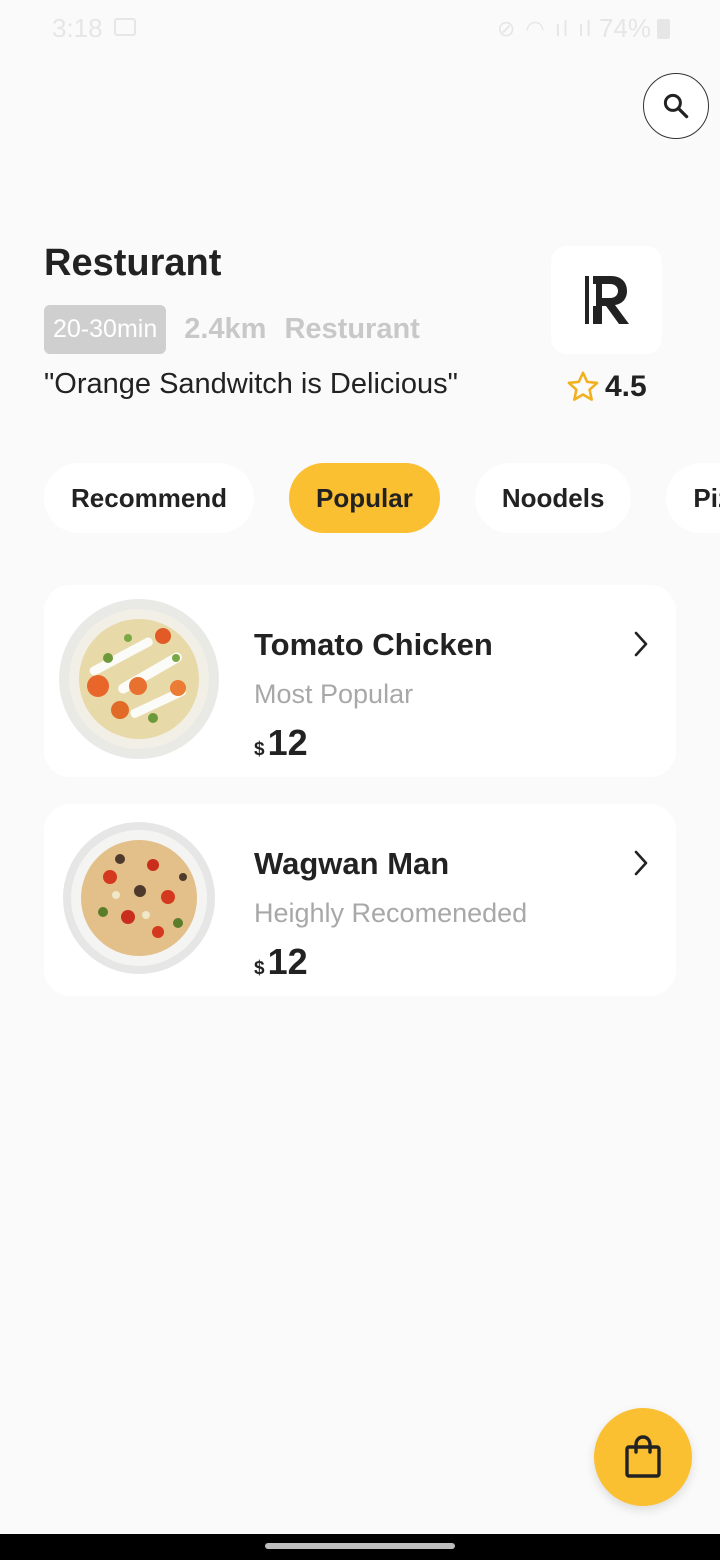  Describe the element at coordinates (360, 28) in the screenshot. I see `status-bar: 3:18 ⊘ ◠ ıl ıl 74%` at that location.